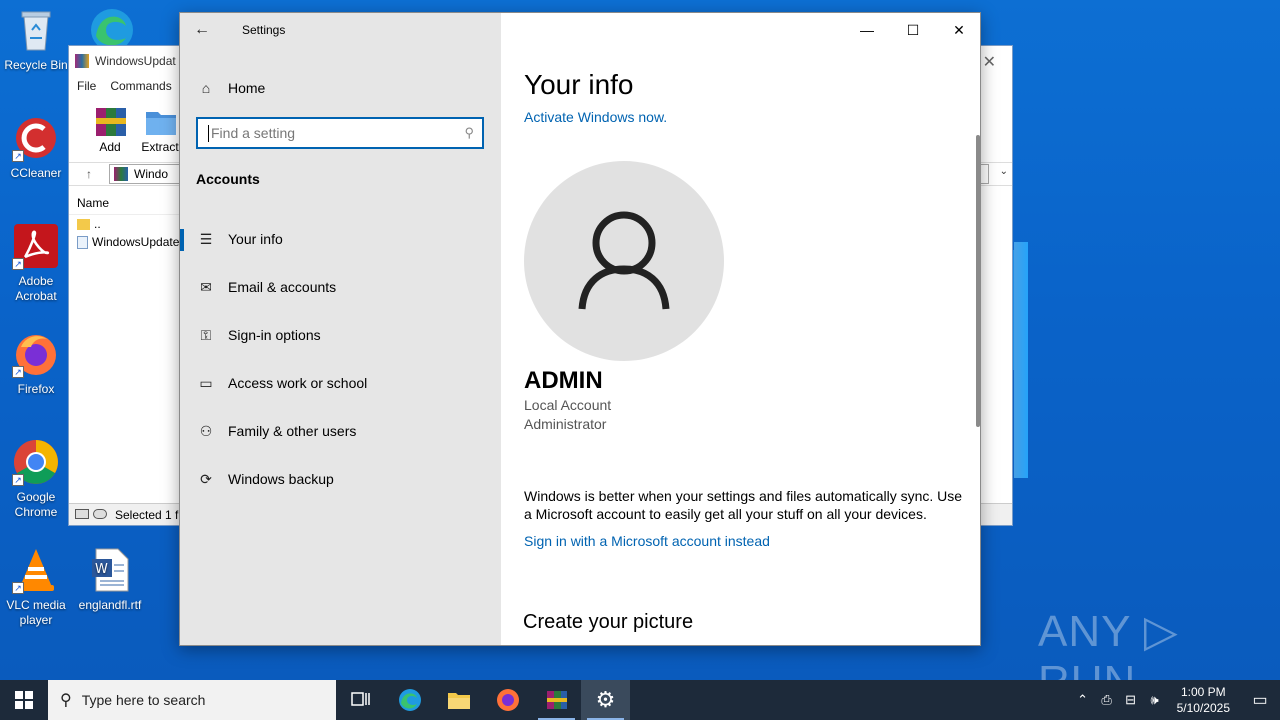  Describe the element at coordinates (458, 700) in the screenshot. I see `taskbar-file-explorer` at that location.